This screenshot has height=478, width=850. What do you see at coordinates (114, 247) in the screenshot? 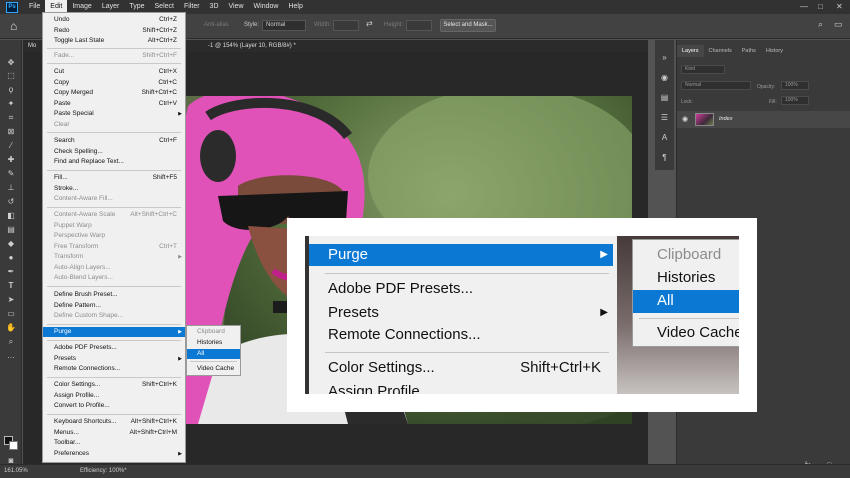
I see `menu-item-free-transform: Free Transform Ctrl+T` at bounding box center [114, 247].